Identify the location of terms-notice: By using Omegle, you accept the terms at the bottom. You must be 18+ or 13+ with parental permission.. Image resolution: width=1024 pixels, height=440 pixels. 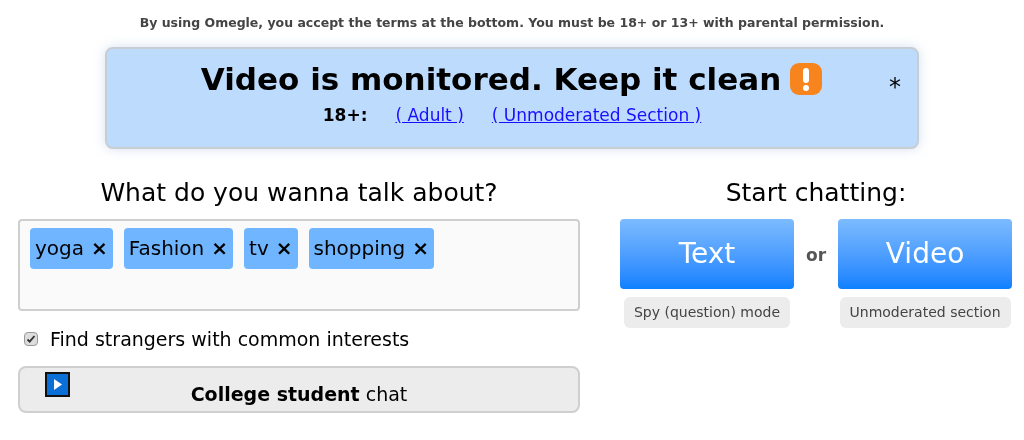
(512, 23).